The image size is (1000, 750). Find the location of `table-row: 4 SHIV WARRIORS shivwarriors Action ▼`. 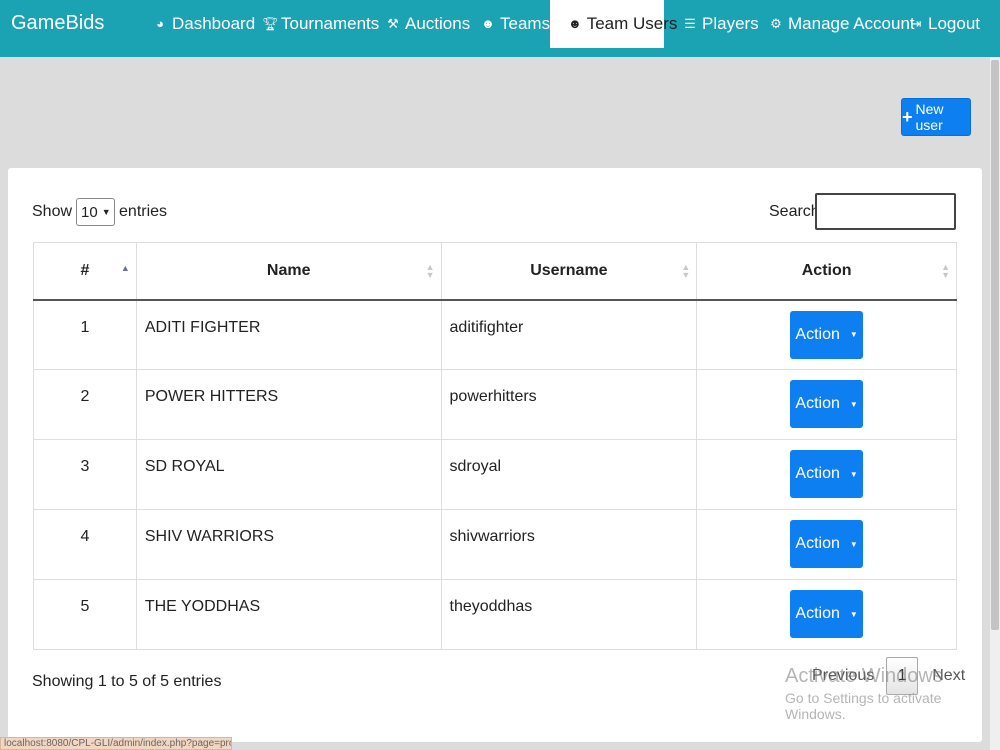

table-row: 4 SHIV WARRIORS shivwarriors Action ▼ is located at coordinates (495, 544).